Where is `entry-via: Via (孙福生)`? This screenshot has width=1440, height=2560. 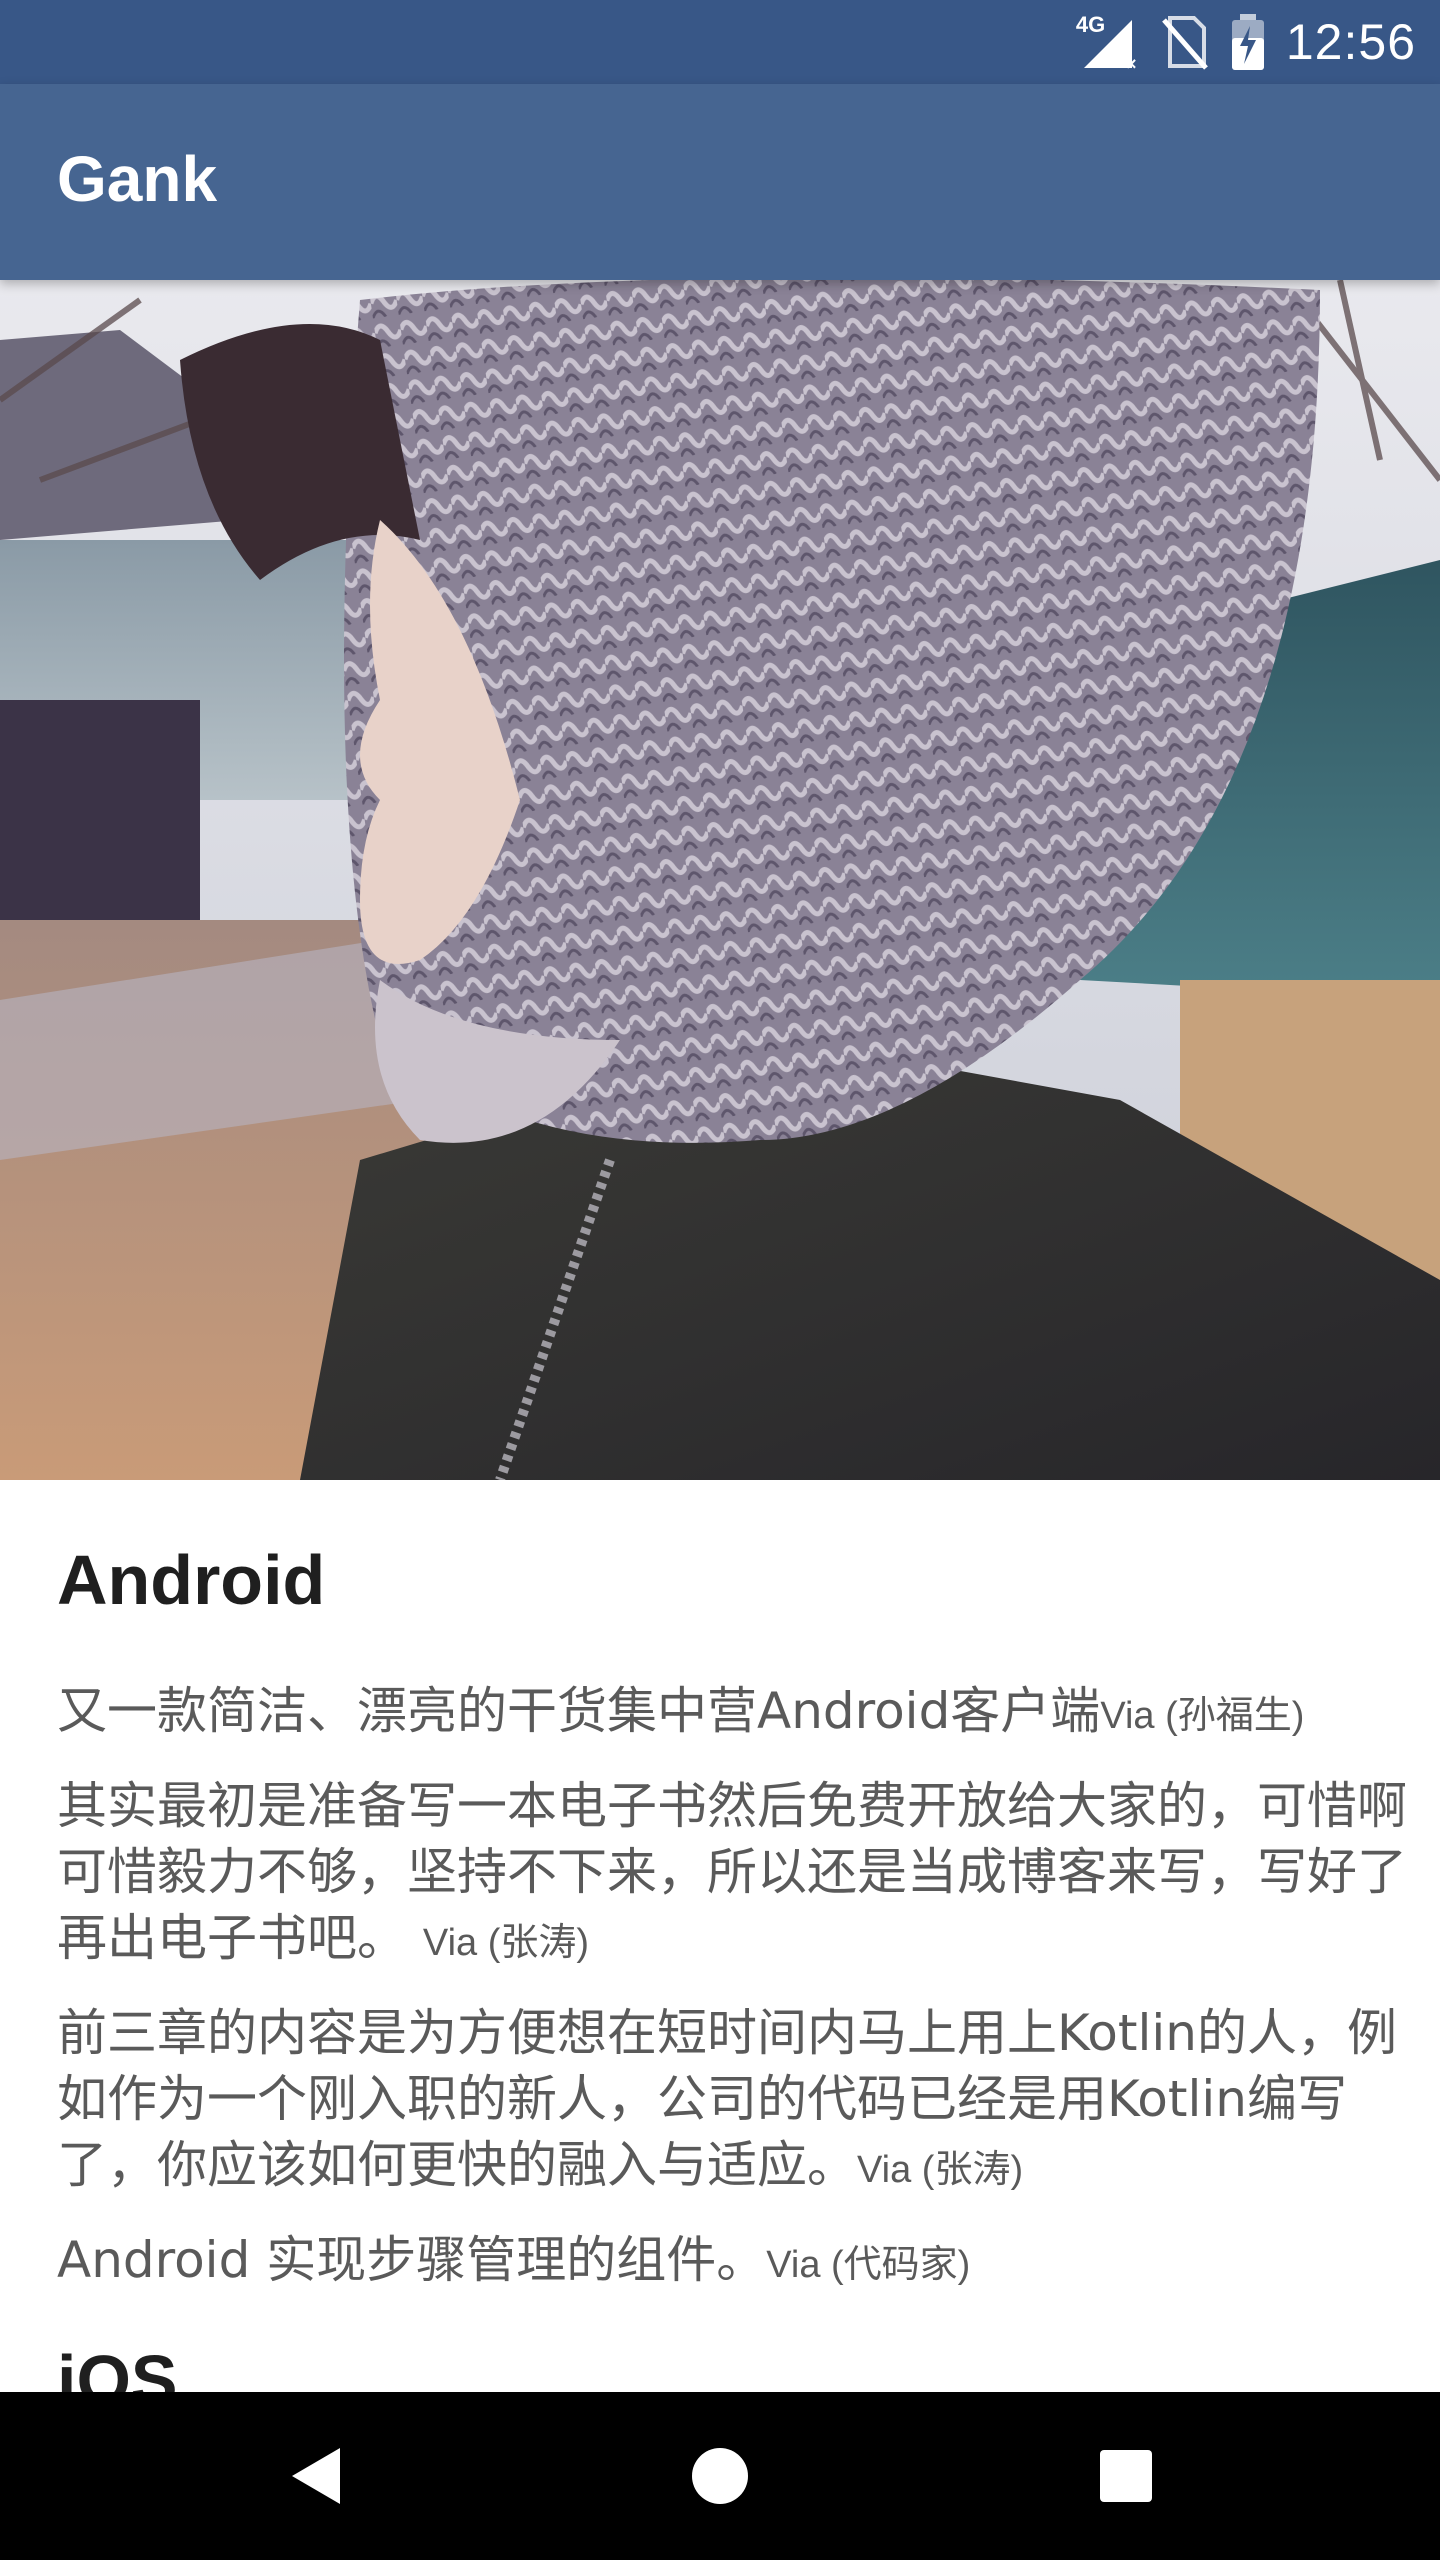
entry-via: Via (孙福生) is located at coordinates (1202, 1716).